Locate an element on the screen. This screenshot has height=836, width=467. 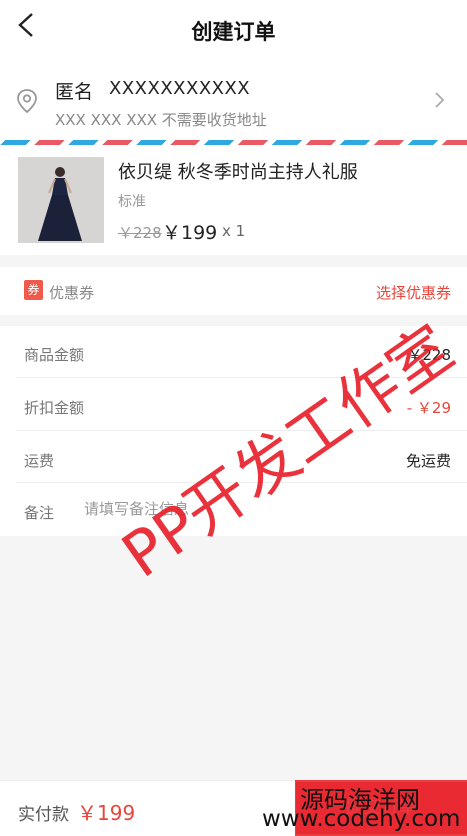
discount-amount-label: 折扣金额 is located at coordinates (54, 408).